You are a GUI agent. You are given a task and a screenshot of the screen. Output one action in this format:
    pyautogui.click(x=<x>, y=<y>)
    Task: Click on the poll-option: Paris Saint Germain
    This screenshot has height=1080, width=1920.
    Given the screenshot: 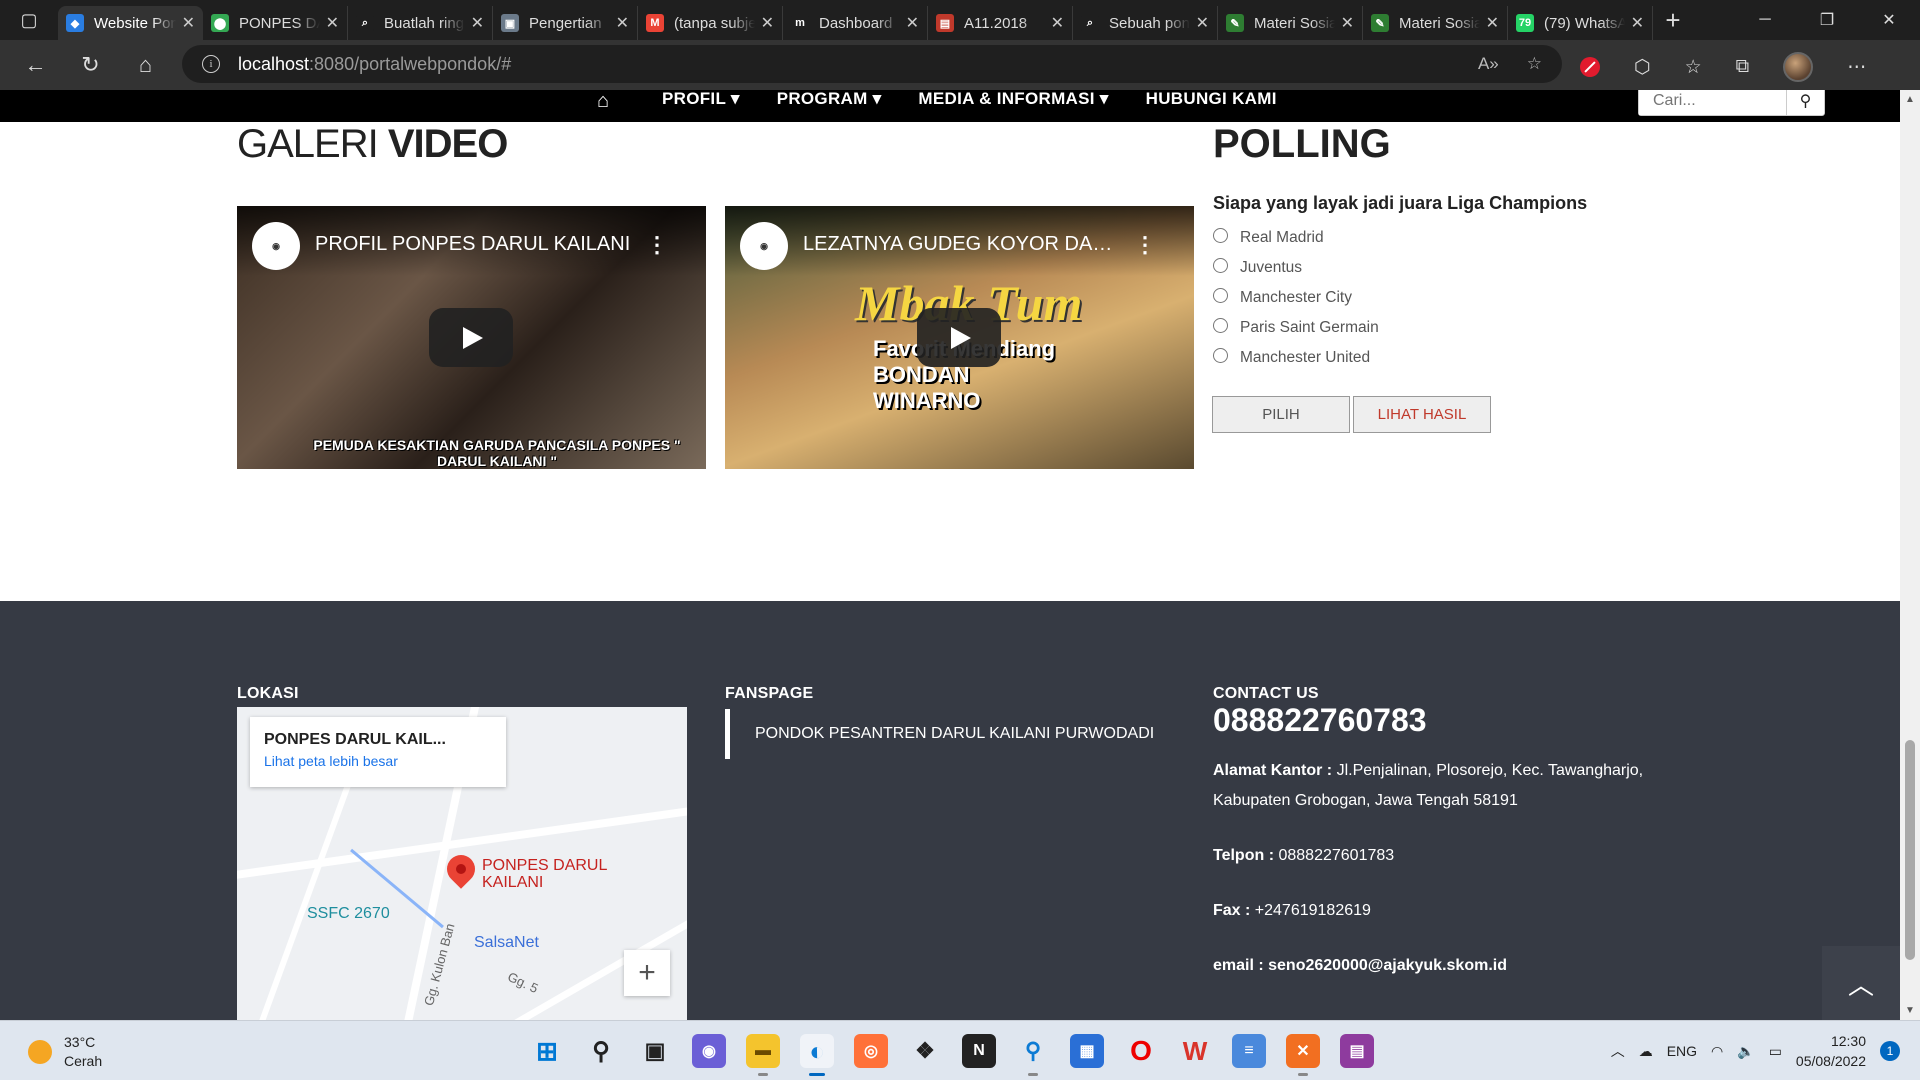 What is the action you would take?
    pyautogui.click(x=1296, y=328)
    